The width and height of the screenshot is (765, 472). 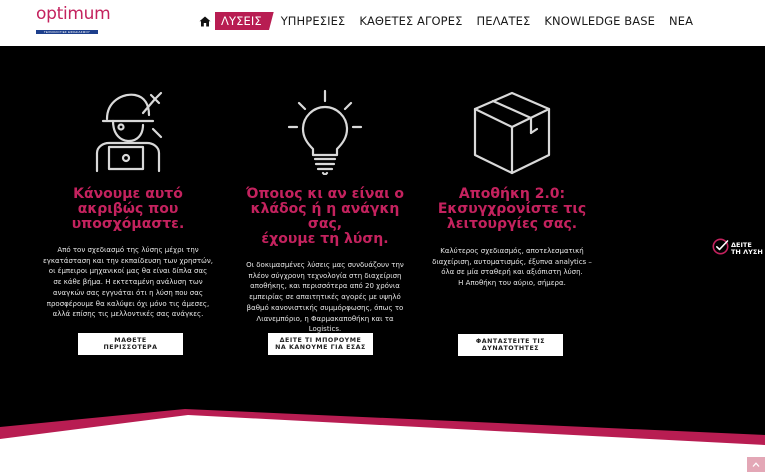 What do you see at coordinates (205, 21) in the screenshot?
I see `home-icon` at bounding box center [205, 21].